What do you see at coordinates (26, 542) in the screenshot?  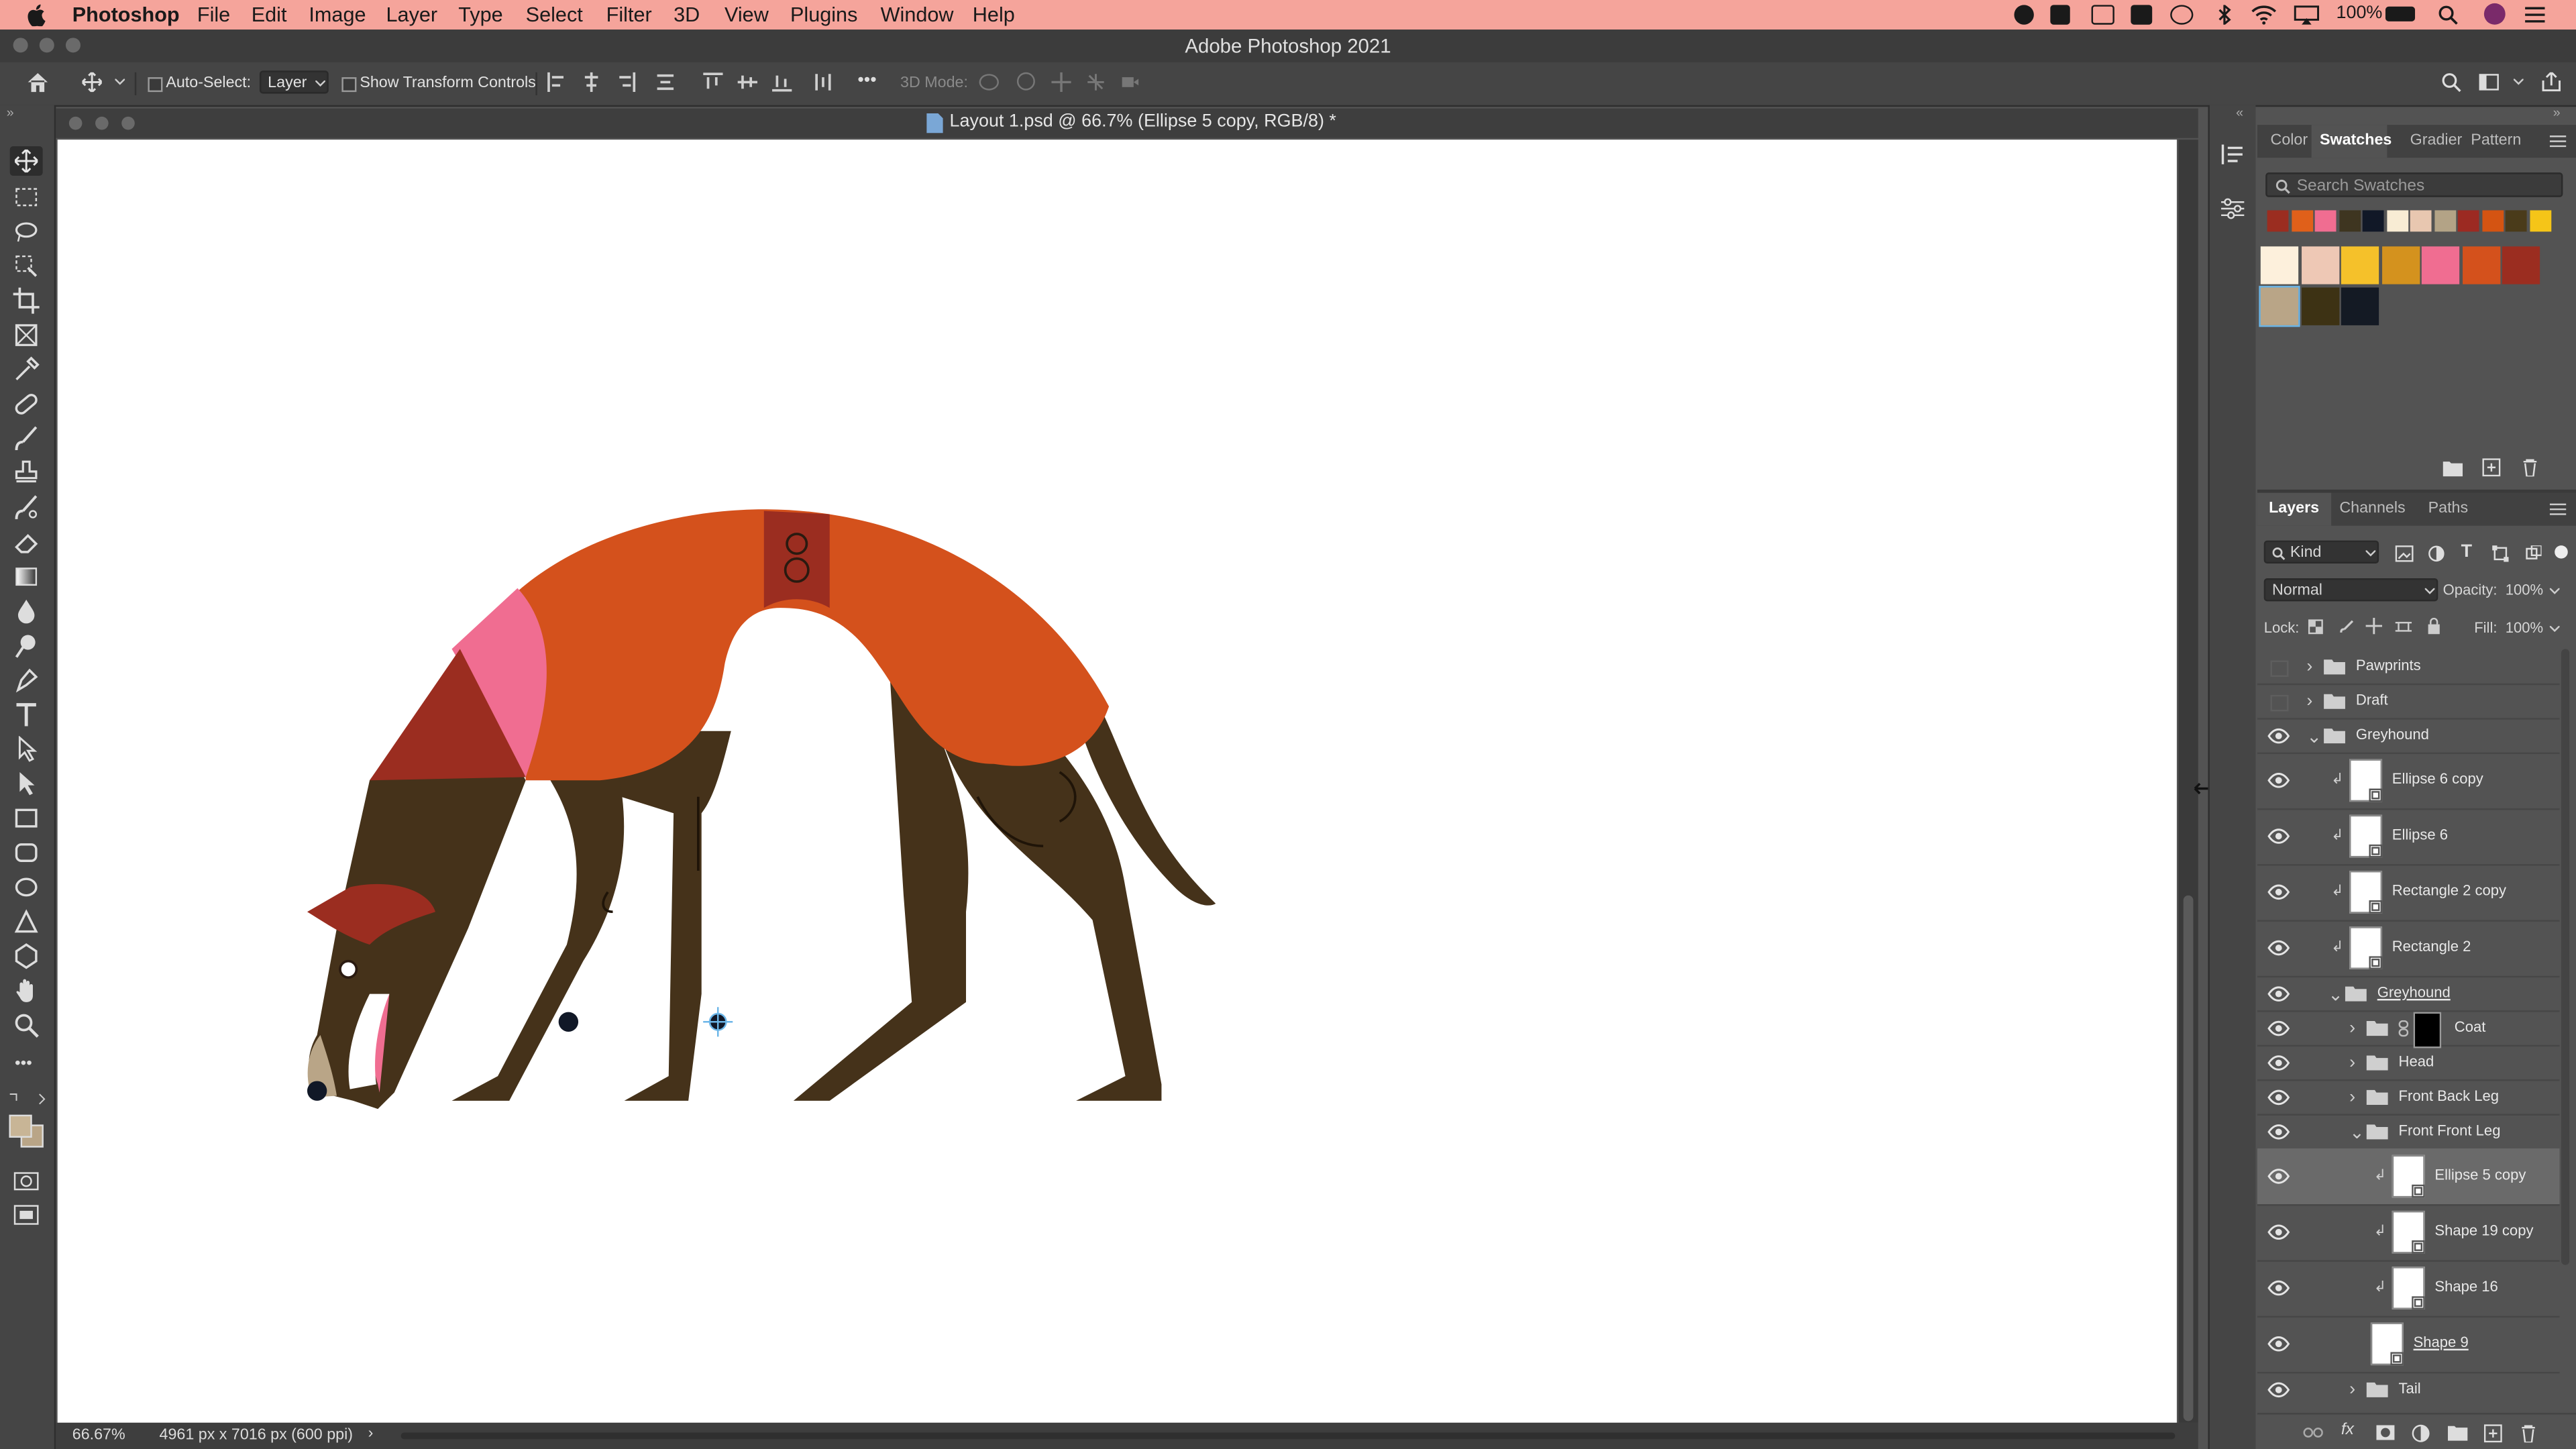 I see `eraser-tool-icon` at bounding box center [26, 542].